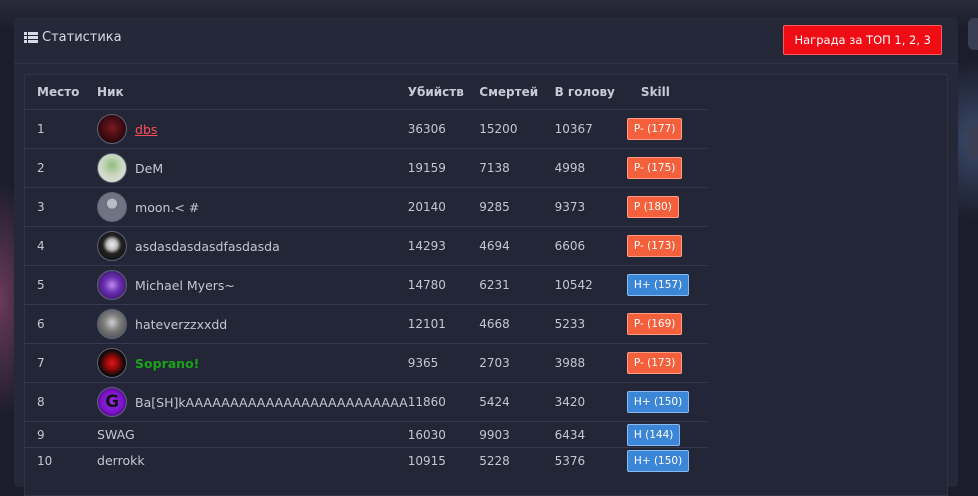 This screenshot has width=978, height=496. What do you see at coordinates (517, 285) in the screenshot?
I see `deaths-cell: 6231` at bounding box center [517, 285].